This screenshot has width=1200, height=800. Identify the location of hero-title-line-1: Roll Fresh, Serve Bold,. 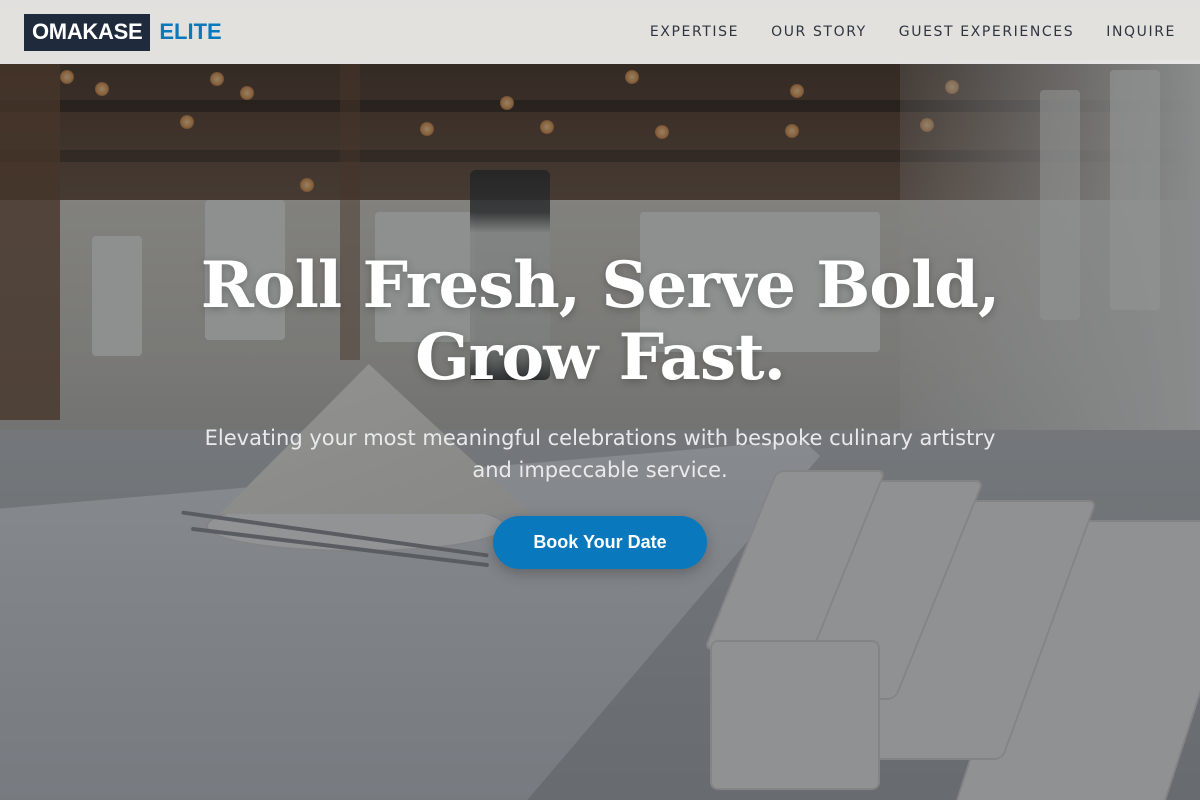
(600, 285).